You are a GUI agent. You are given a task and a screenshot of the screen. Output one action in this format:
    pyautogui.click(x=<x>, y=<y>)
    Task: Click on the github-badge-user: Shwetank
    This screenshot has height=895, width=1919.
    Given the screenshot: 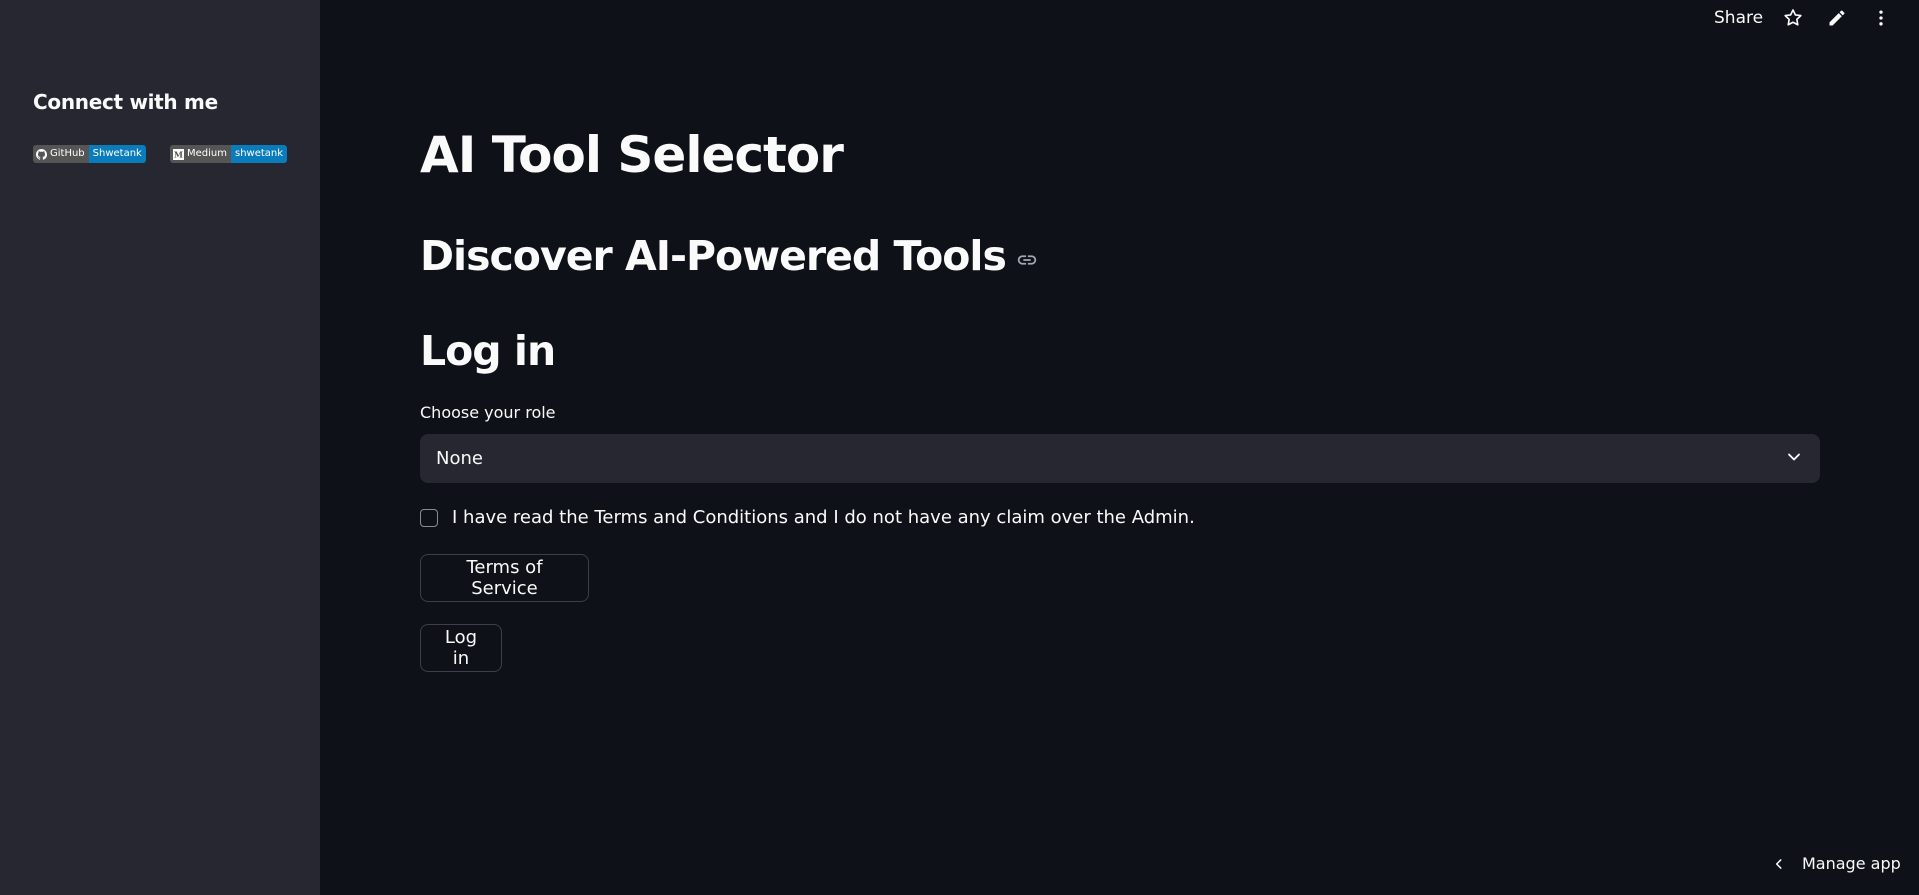 What is the action you would take?
    pyautogui.click(x=117, y=154)
    